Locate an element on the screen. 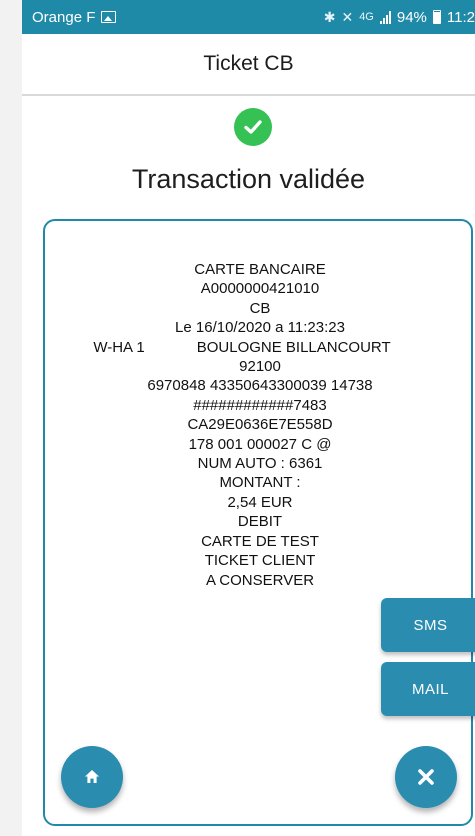  status-left: Orange F is located at coordinates (74, 17).